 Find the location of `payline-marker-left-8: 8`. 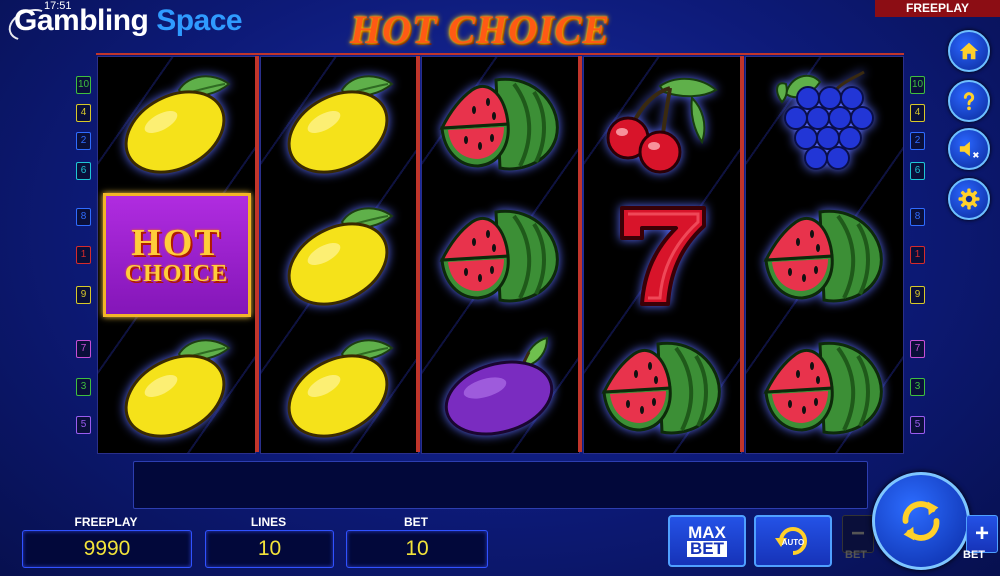

payline-marker-left-8: 8 is located at coordinates (83, 217).